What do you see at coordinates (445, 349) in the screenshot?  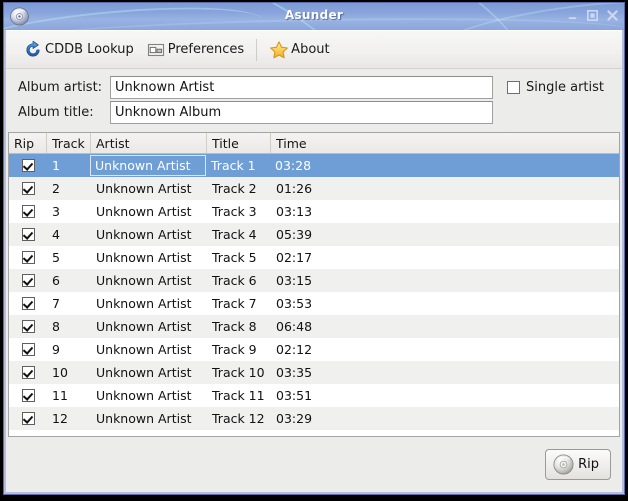 I see `time-cell: 02:12` at bounding box center [445, 349].